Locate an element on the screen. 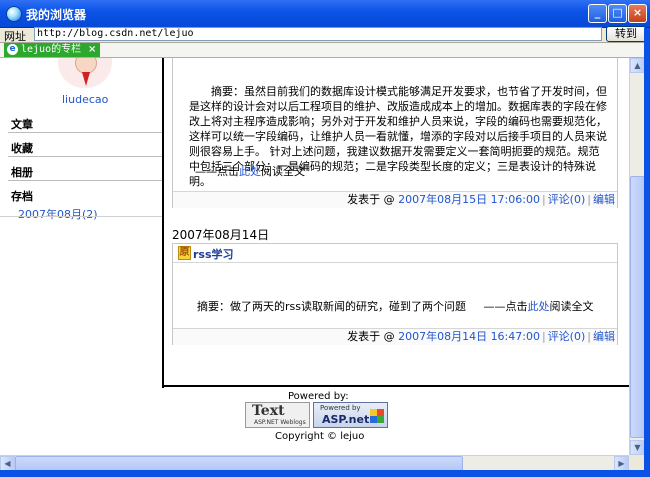  sidebar-heading-favorites: 收藏 is located at coordinates (22, 148).